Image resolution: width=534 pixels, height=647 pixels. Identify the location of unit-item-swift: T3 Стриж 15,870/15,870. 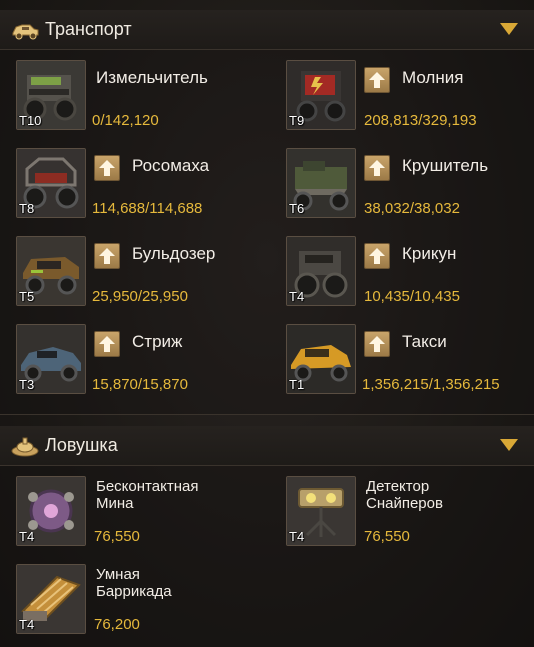
(141, 363).